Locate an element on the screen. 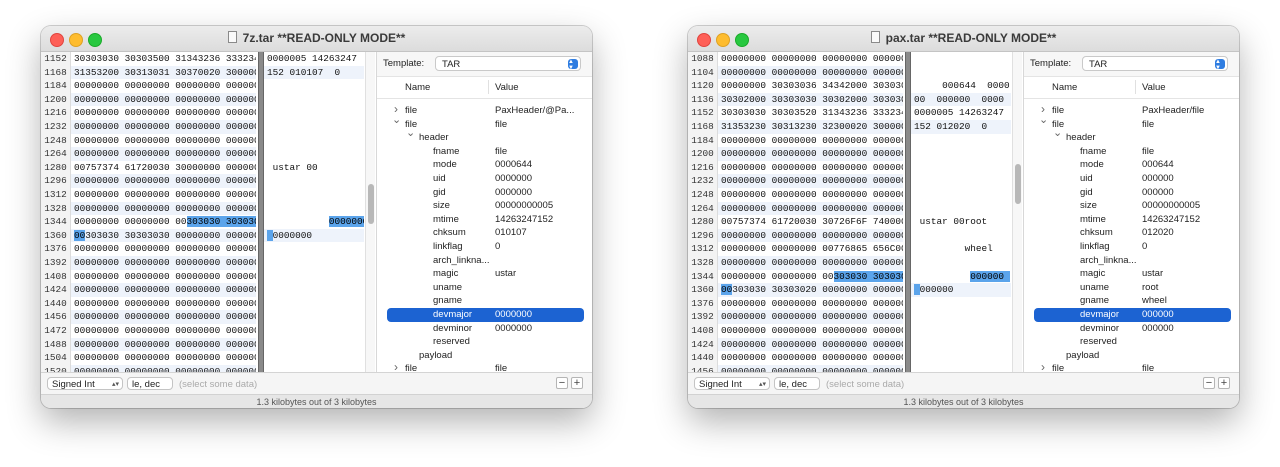  ascii-pre is located at coordinates (298, 221).